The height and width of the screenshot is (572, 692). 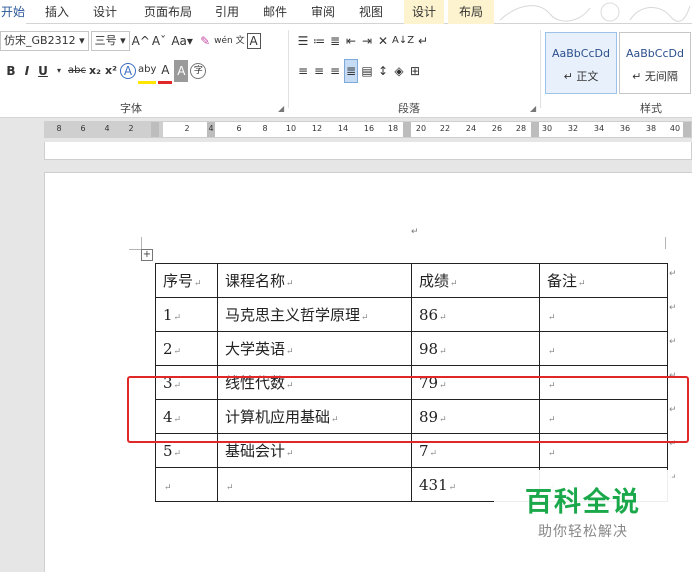 What do you see at coordinates (147, 71) in the screenshot?
I see `highlight-color-button: aby` at bounding box center [147, 71].